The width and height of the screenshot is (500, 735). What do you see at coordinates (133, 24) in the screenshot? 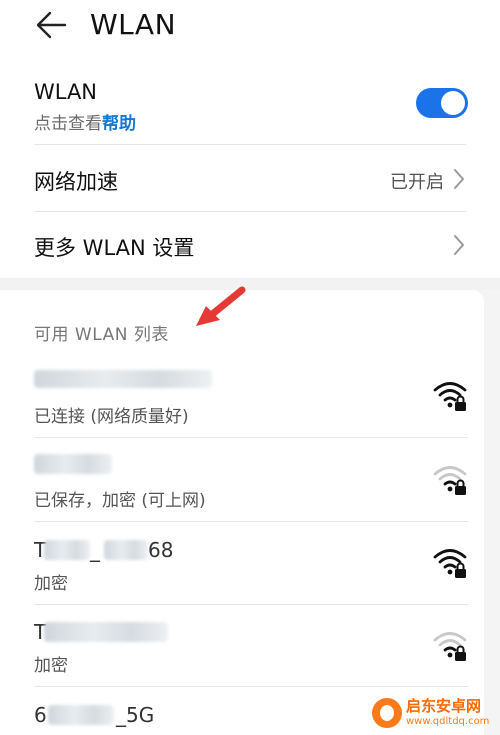
I see `page-title: WLAN` at bounding box center [133, 24].